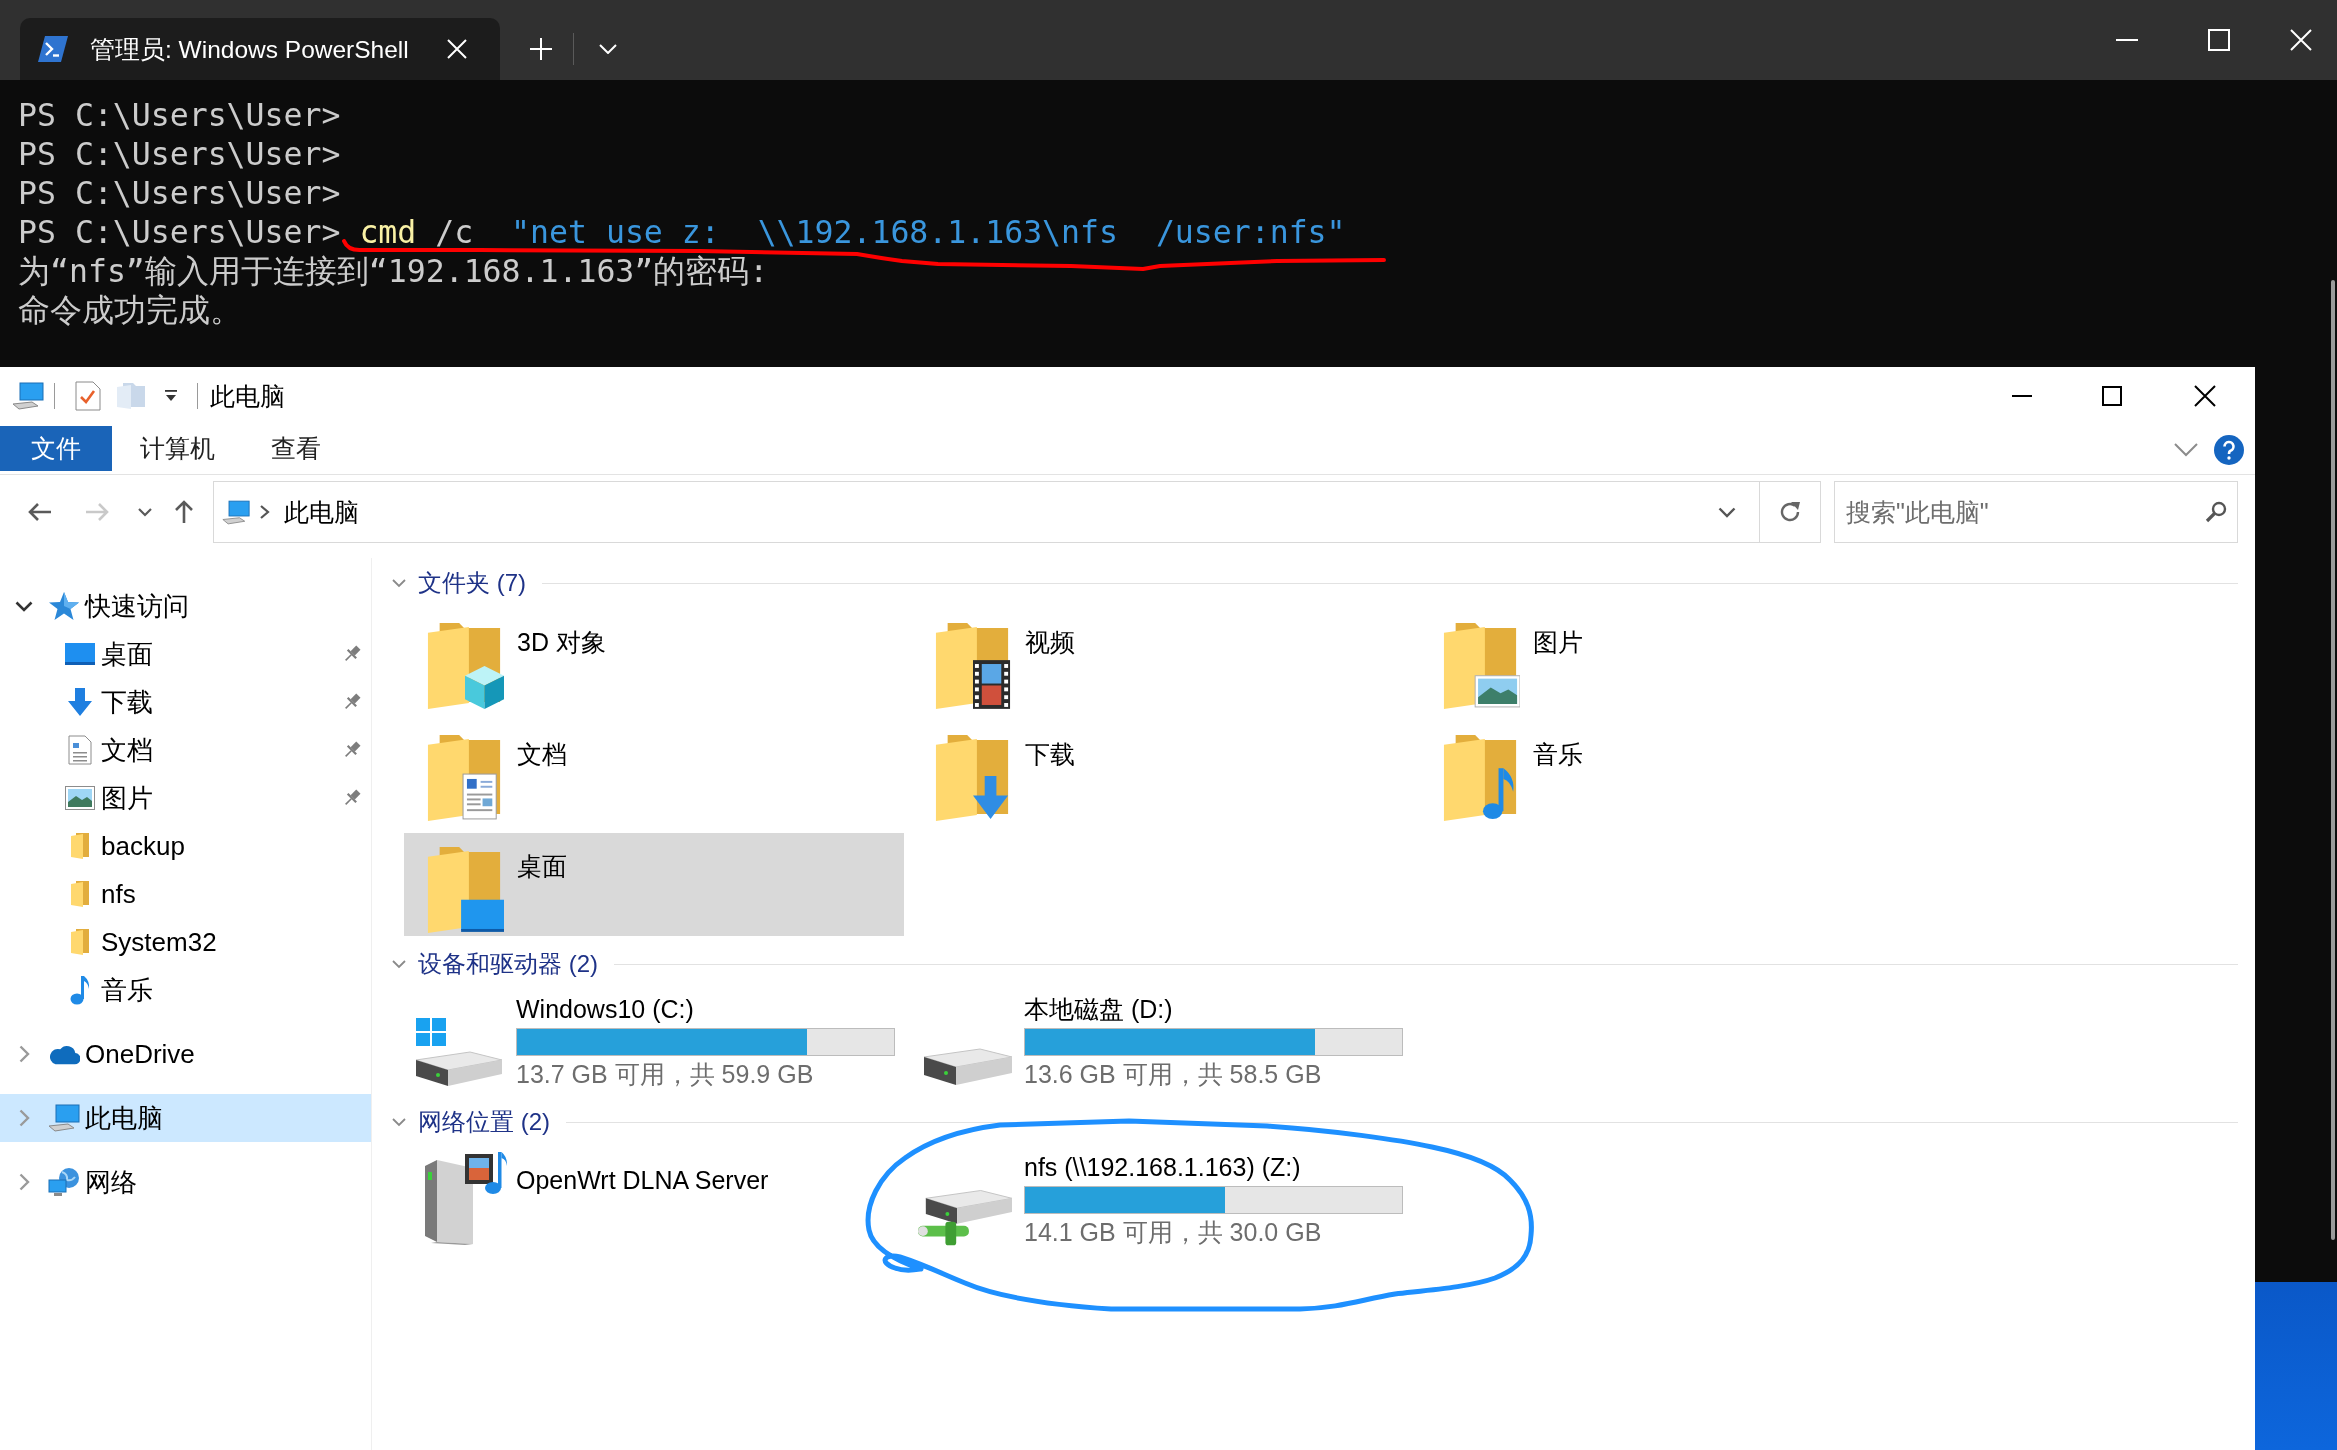 The image size is (2337, 1450). I want to click on folder-tile: 图片, so click(1670, 660).